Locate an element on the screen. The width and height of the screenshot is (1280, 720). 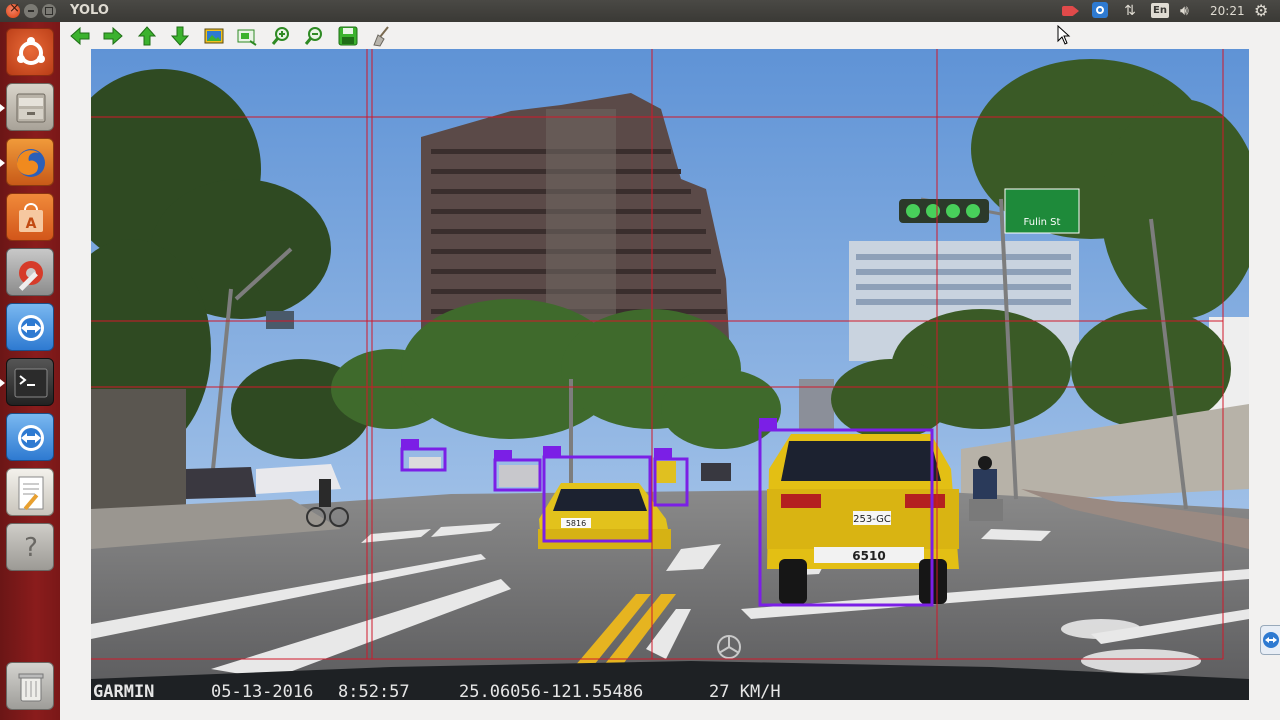
launcher-terminal is located at coordinates (30, 382).